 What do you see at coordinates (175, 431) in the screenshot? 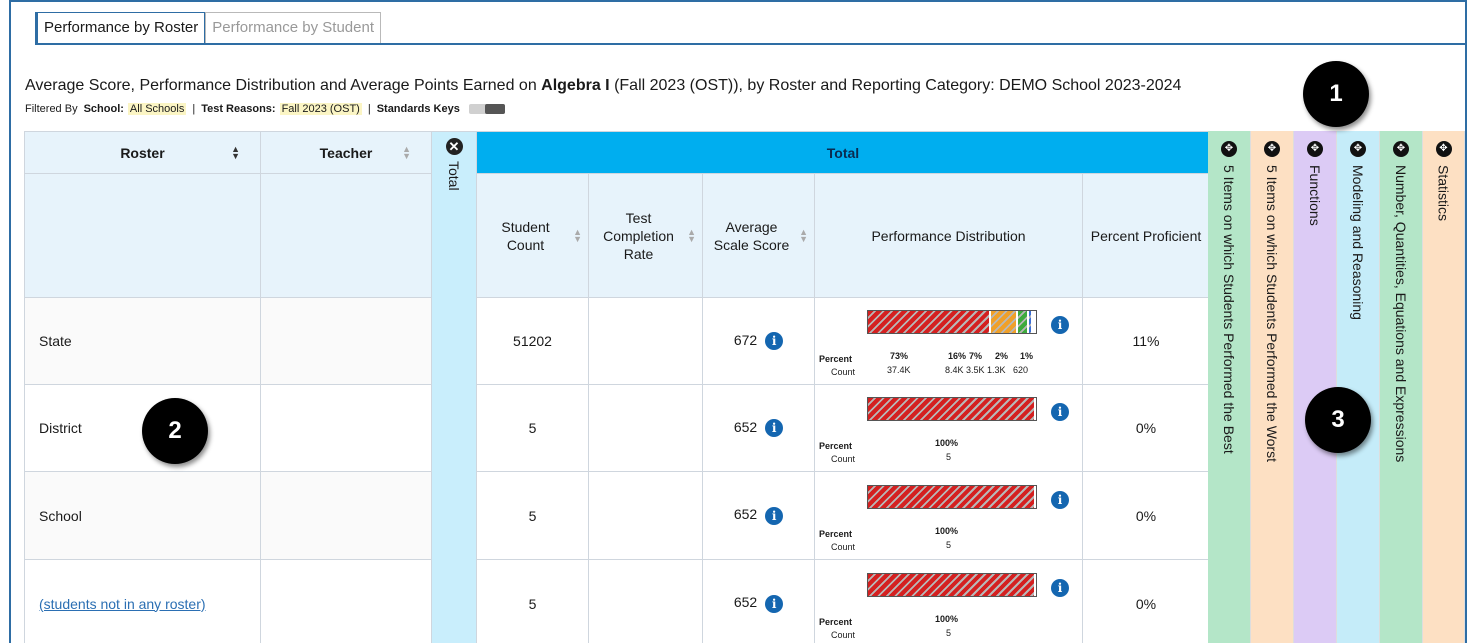
I see `callout-badge-2: 2` at bounding box center [175, 431].